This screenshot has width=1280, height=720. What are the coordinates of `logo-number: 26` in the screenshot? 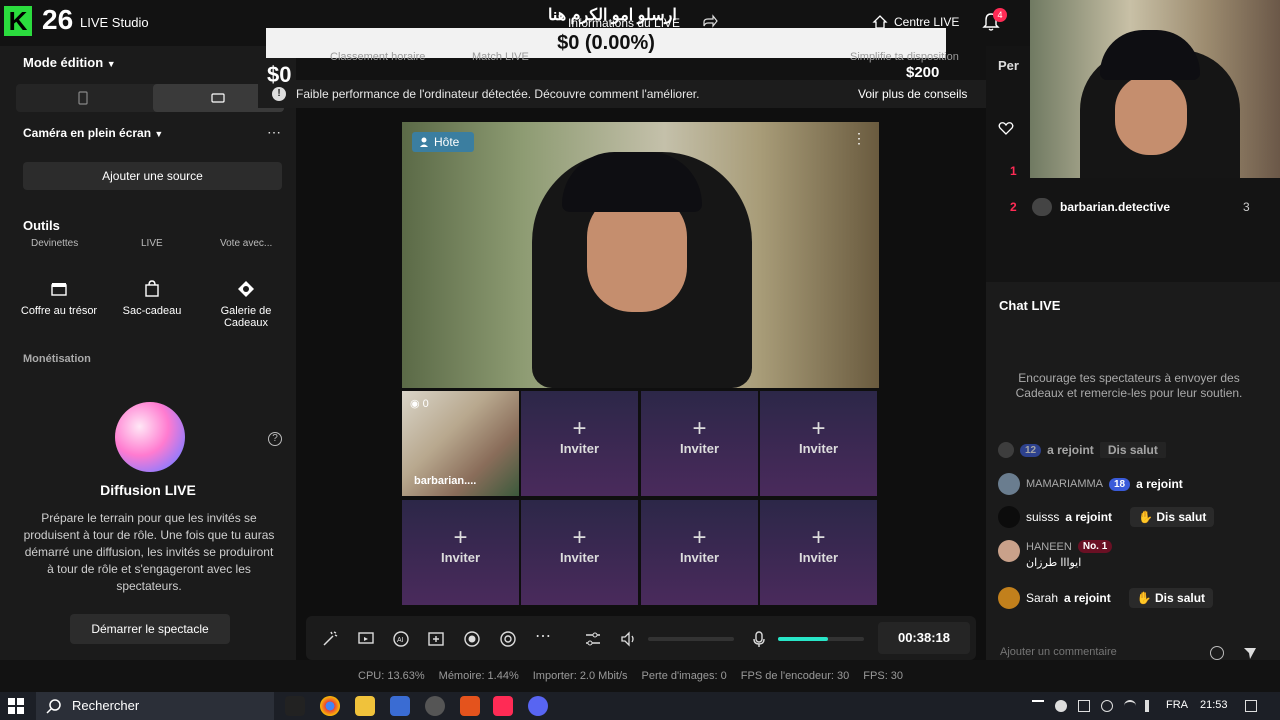 It's located at (58, 19).